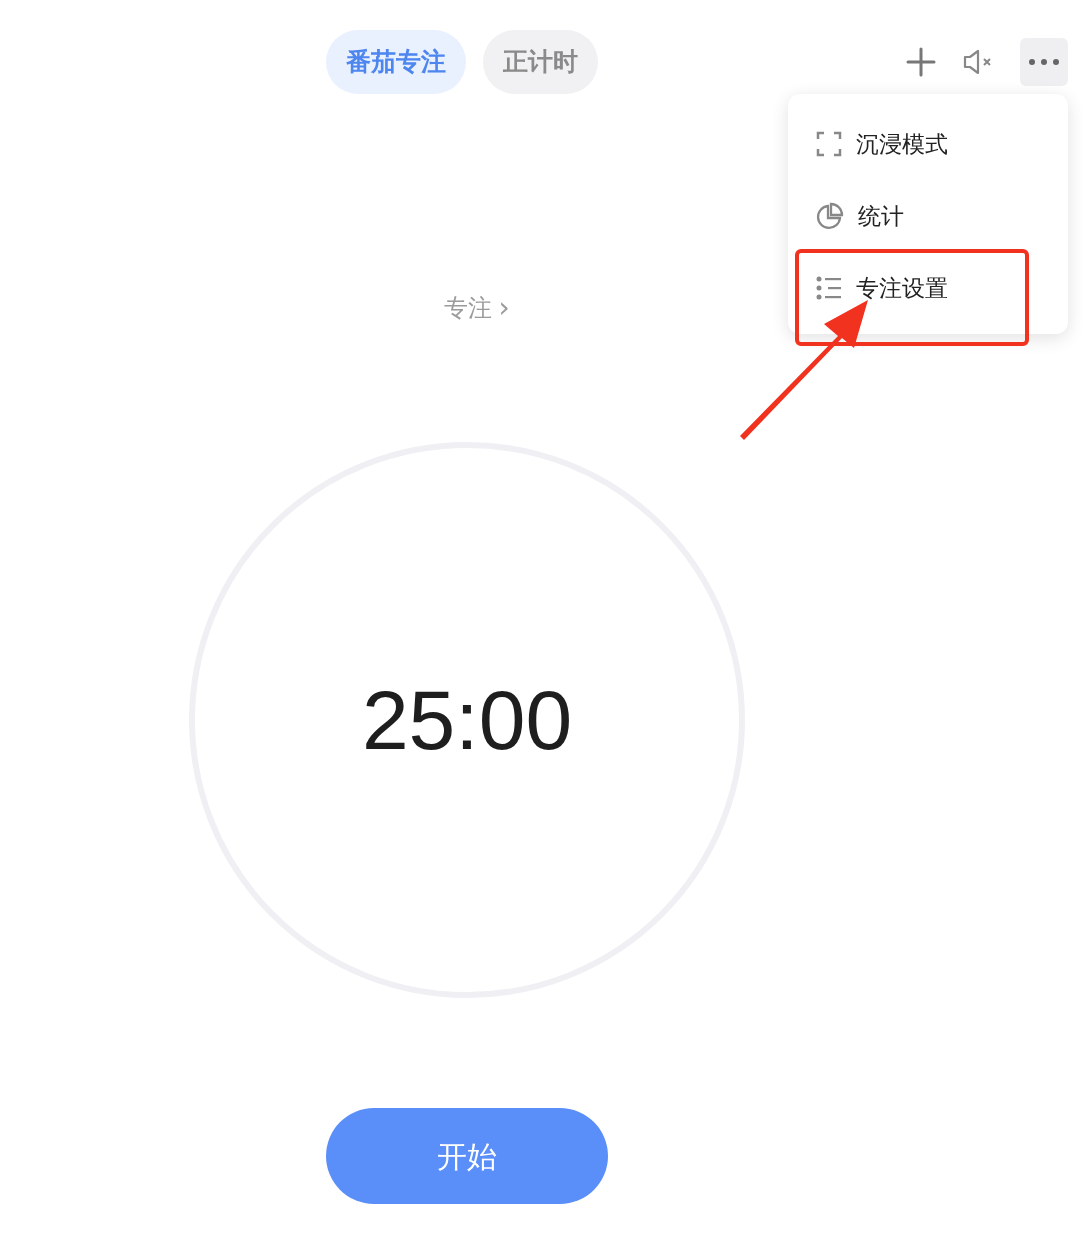  What do you see at coordinates (504, 308) in the screenshot?
I see `chevron-icon: ›` at bounding box center [504, 308].